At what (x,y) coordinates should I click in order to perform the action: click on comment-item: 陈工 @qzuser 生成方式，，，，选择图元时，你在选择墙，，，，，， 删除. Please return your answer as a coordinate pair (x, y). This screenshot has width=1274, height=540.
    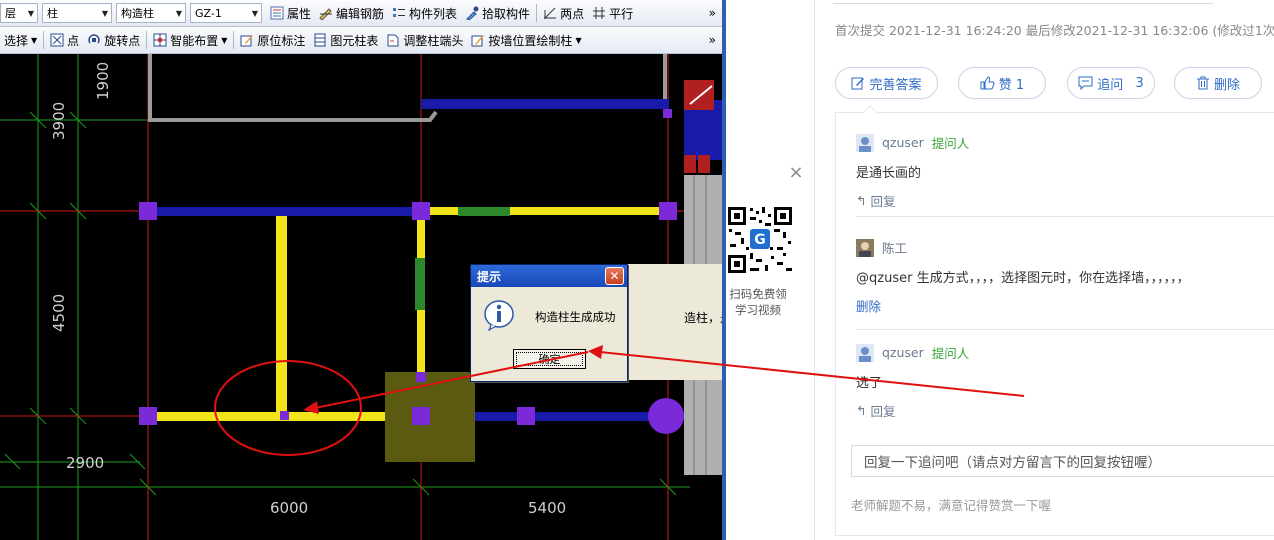
    Looking at the image, I should click on (1065, 276).